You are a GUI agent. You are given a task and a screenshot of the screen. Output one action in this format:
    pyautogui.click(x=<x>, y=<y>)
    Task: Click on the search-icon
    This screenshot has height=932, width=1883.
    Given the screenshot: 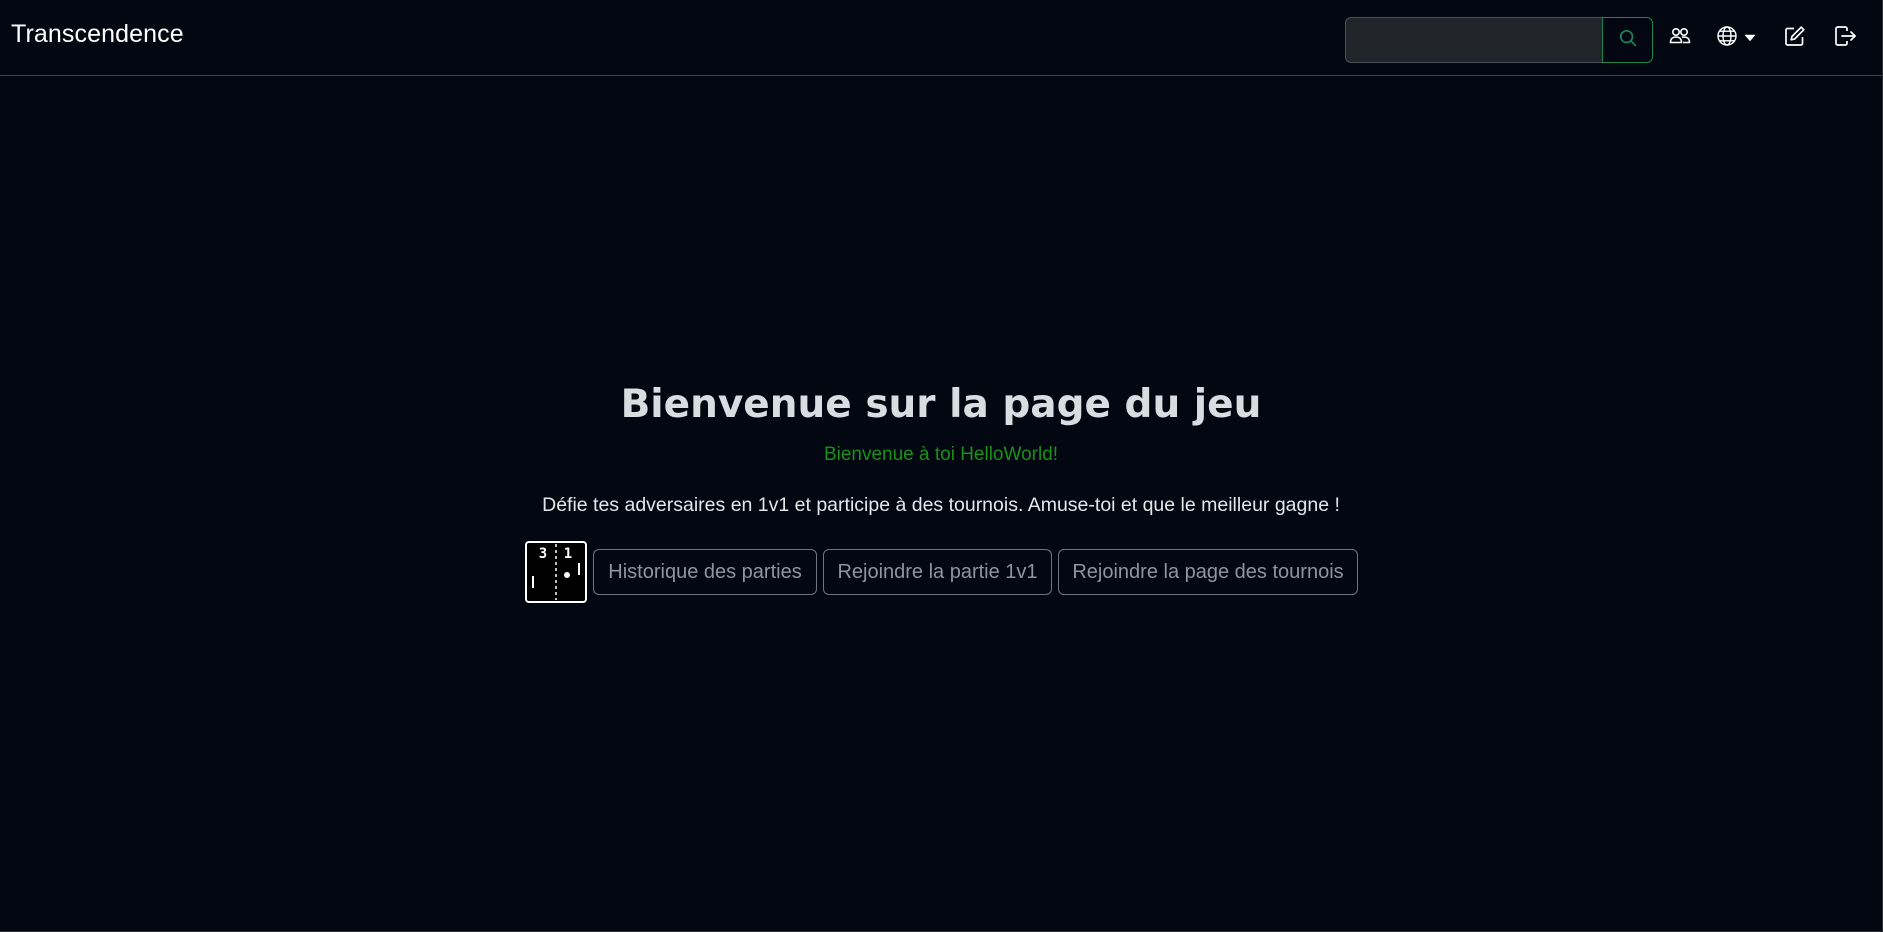 What is the action you would take?
    pyautogui.click(x=1628, y=40)
    